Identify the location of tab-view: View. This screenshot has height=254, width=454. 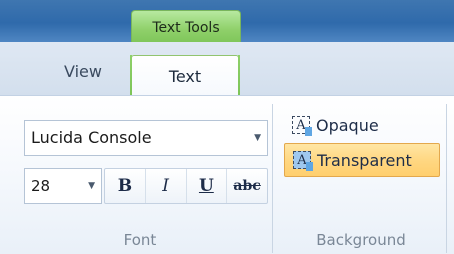
(83, 71).